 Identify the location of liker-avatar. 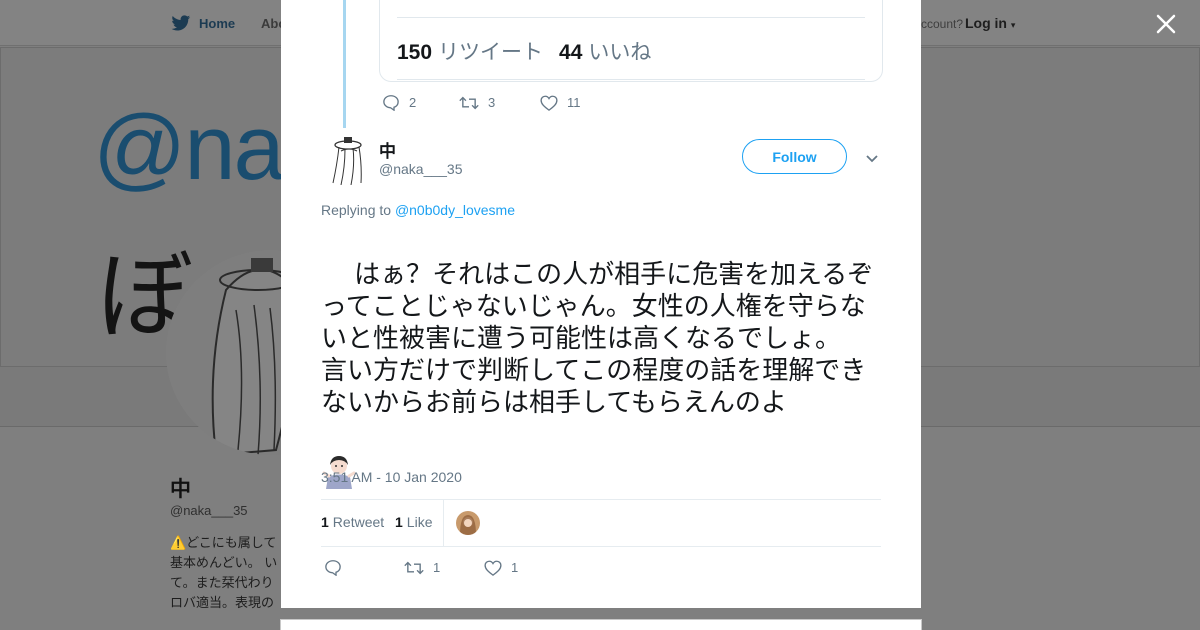
(468, 523).